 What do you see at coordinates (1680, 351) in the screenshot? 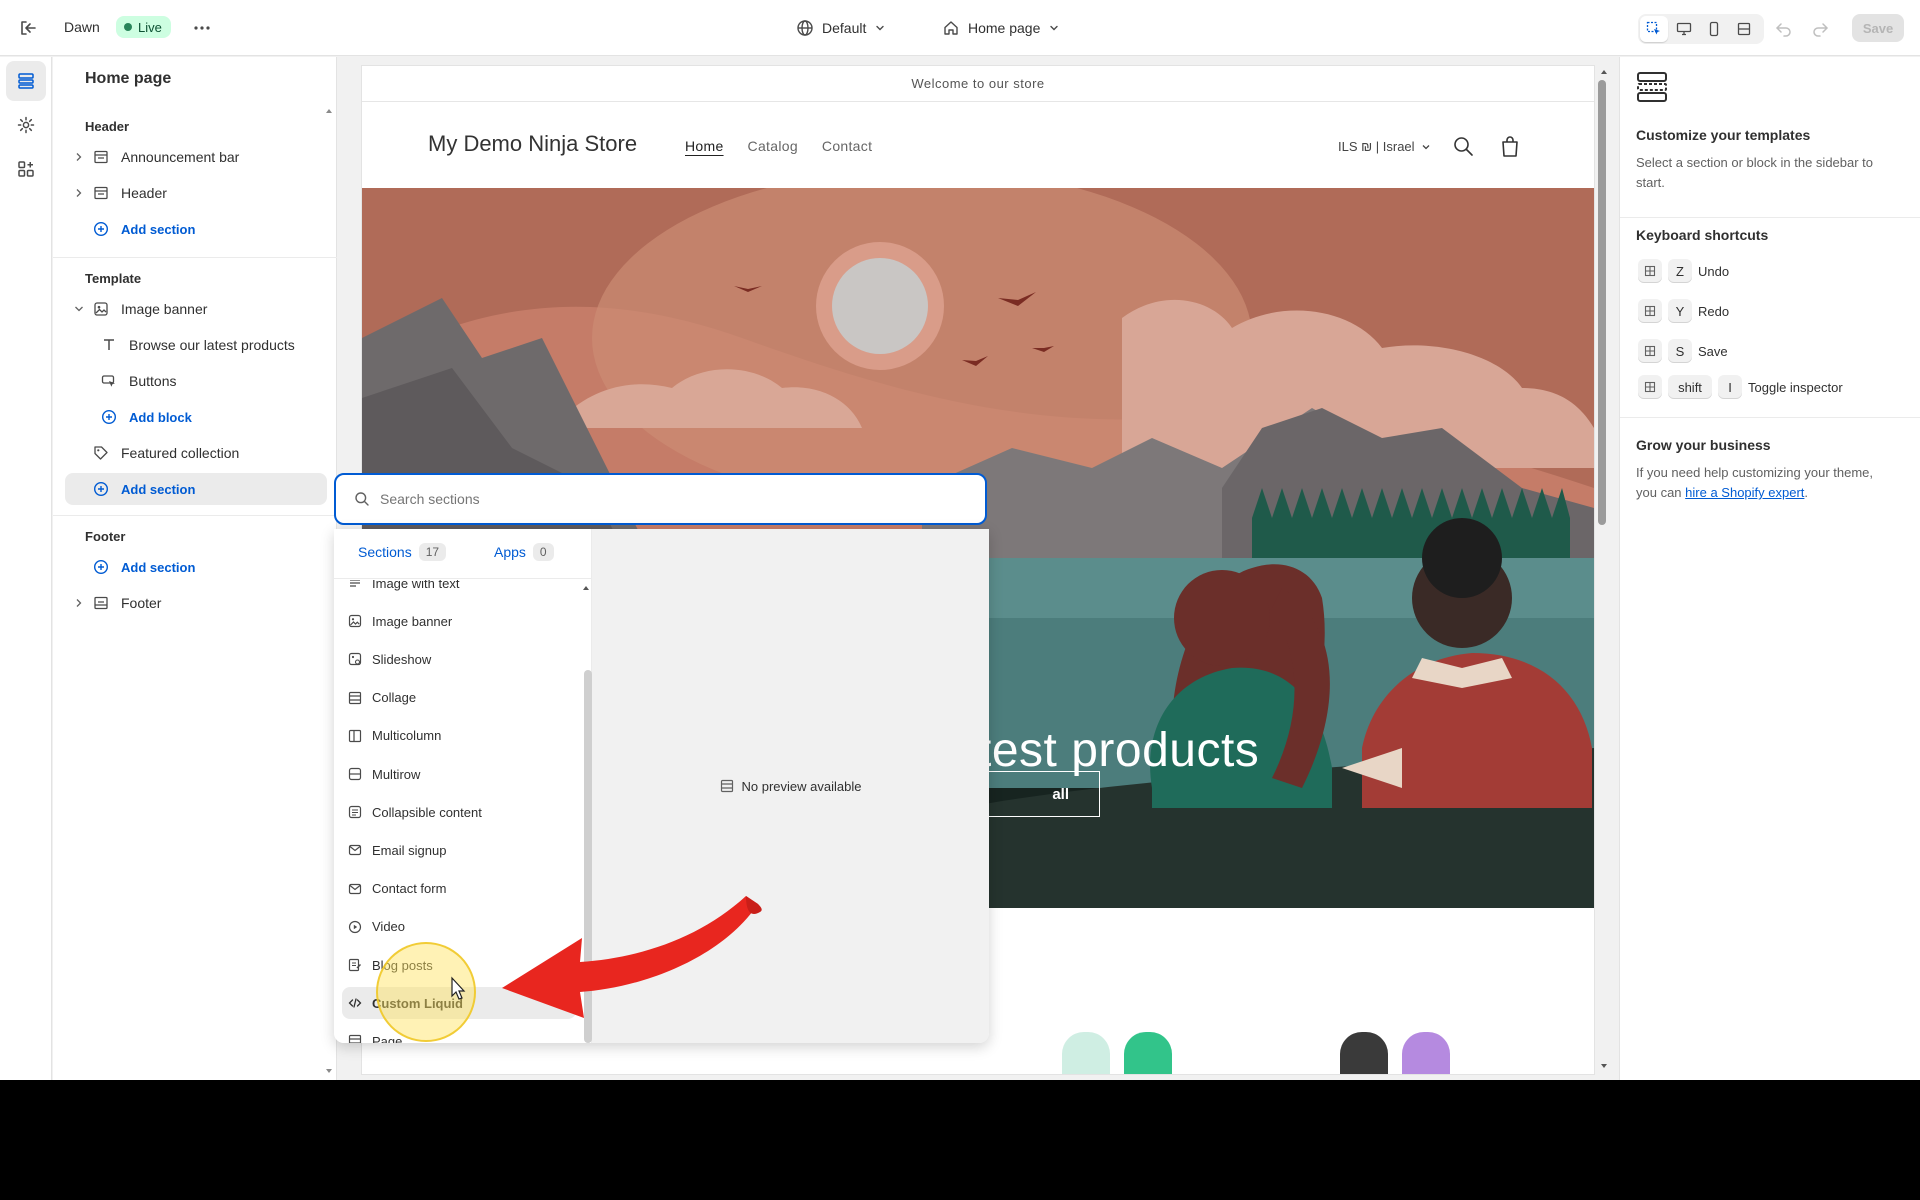
I see `key-cap: S` at bounding box center [1680, 351].